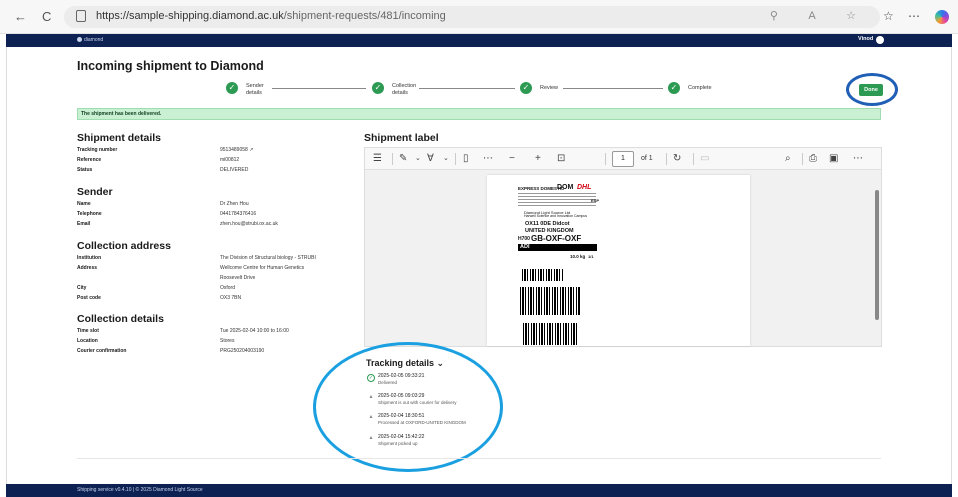  What do you see at coordinates (254, 331) in the screenshot?
I see `detail-value: Tue 2025-02-04 10:00 to 16:00` at bounding box center [254, 331].